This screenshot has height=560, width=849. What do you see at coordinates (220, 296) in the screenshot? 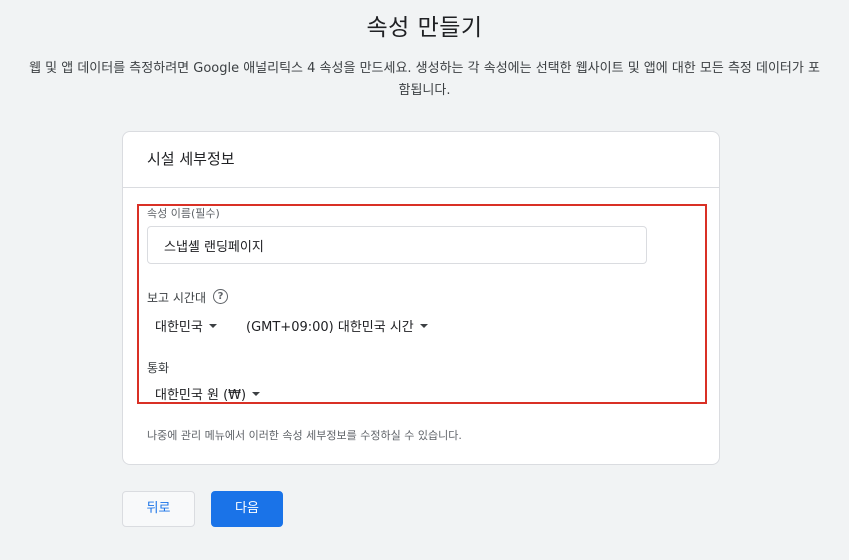
I see `help-circle-icon: ?` at bounding box center [220, 296].